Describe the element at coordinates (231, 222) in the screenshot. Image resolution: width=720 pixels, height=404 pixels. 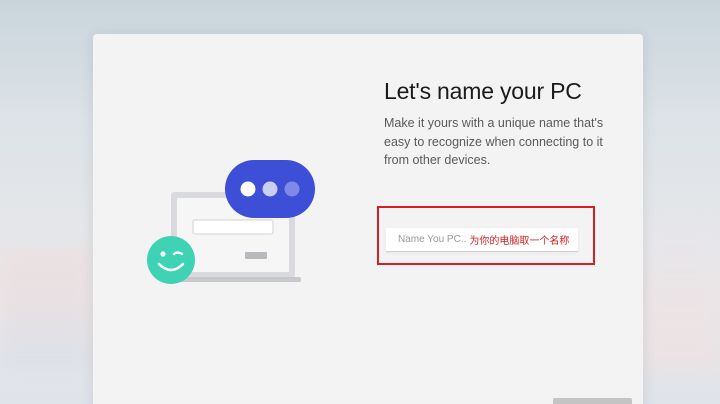
I see `pc-illustration` at that location.